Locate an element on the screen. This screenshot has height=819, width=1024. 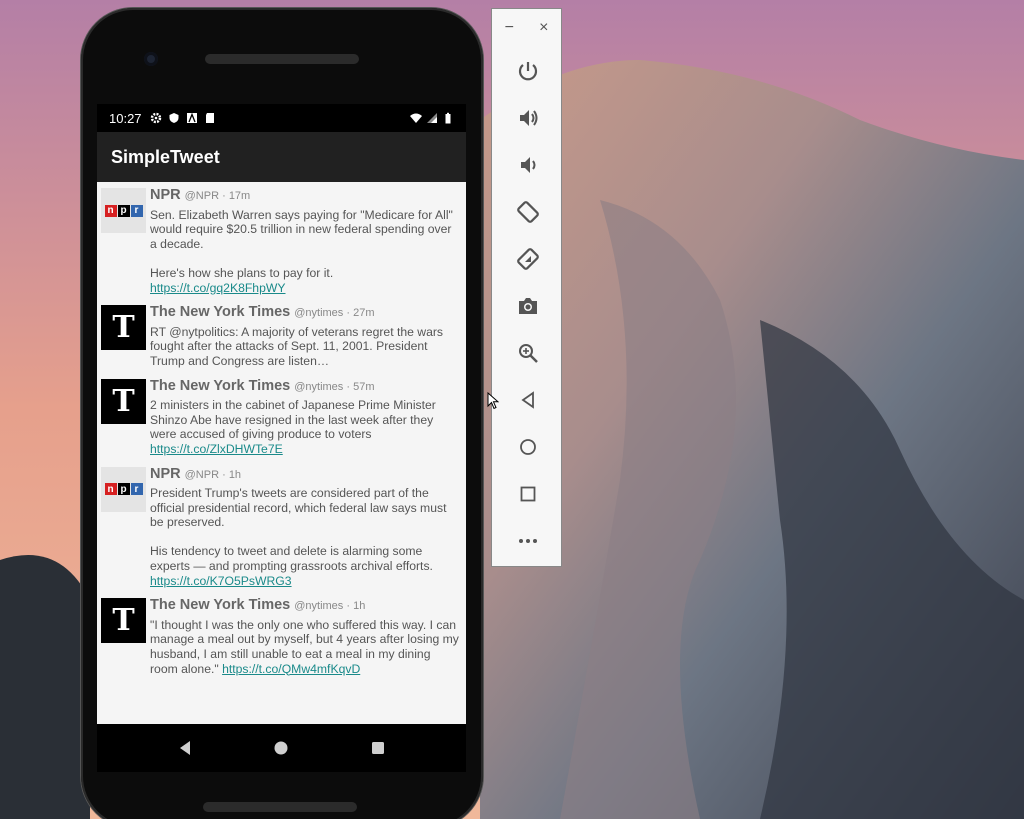
recents-square-icon is located at coordinates (377, 748).